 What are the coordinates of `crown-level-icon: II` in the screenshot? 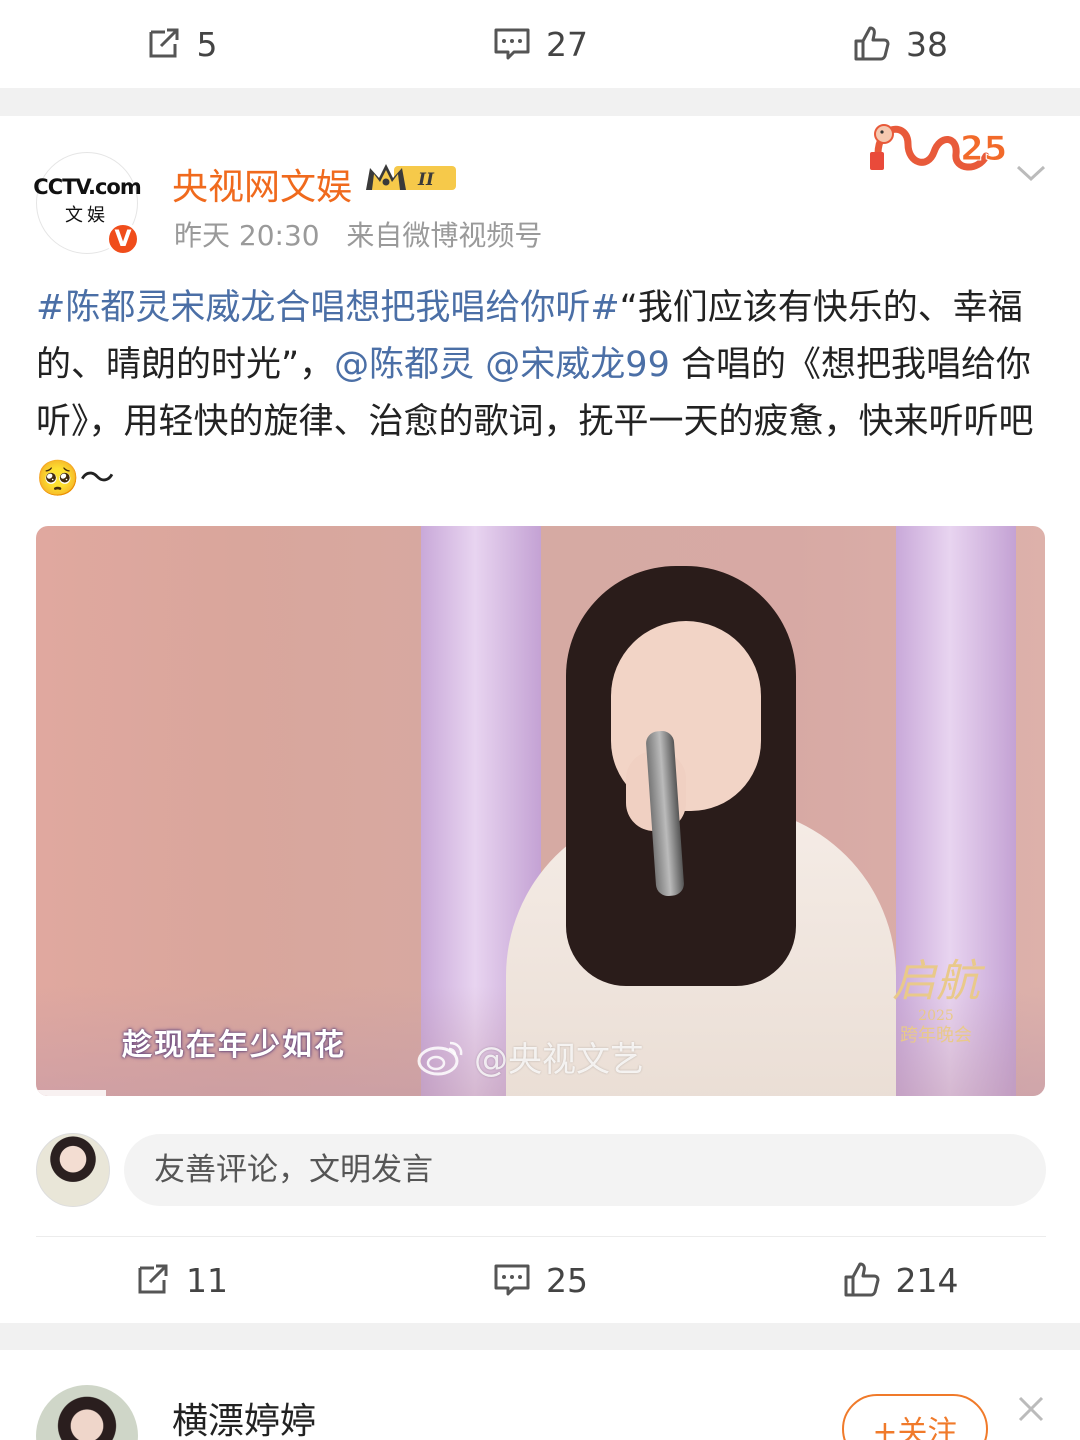 It's located at (411, 177).